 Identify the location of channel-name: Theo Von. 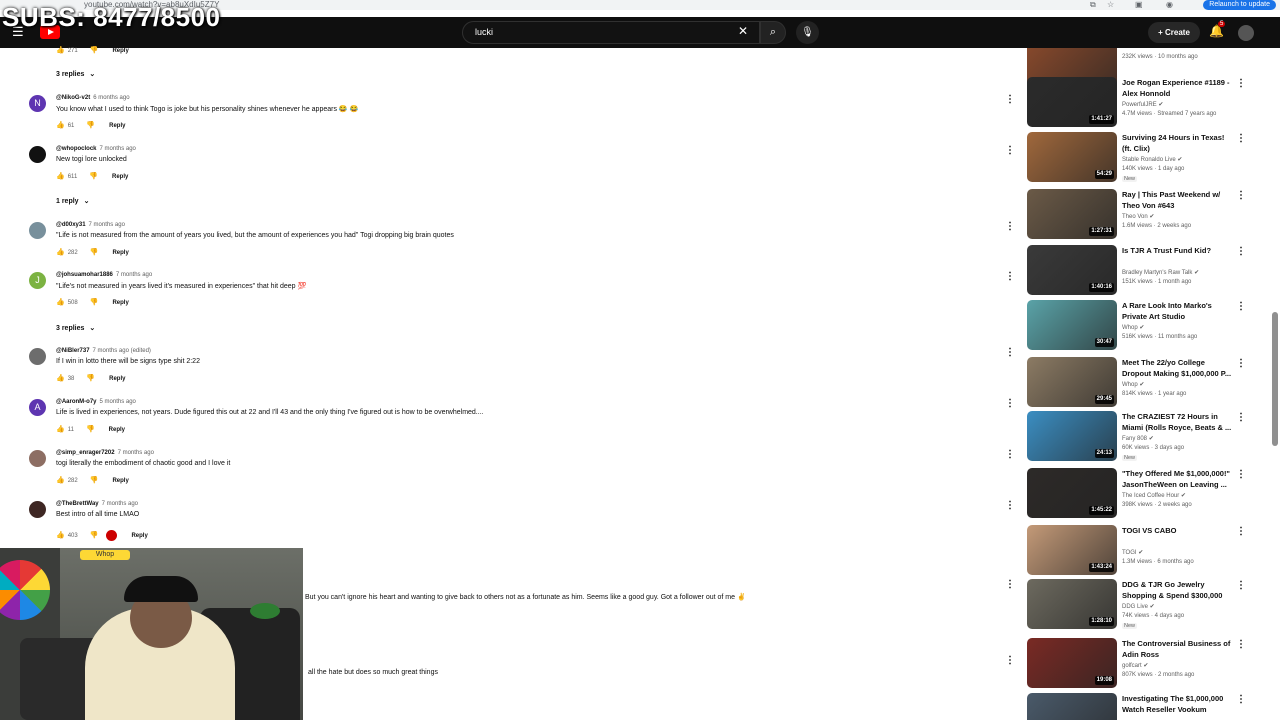
(1135, 217).